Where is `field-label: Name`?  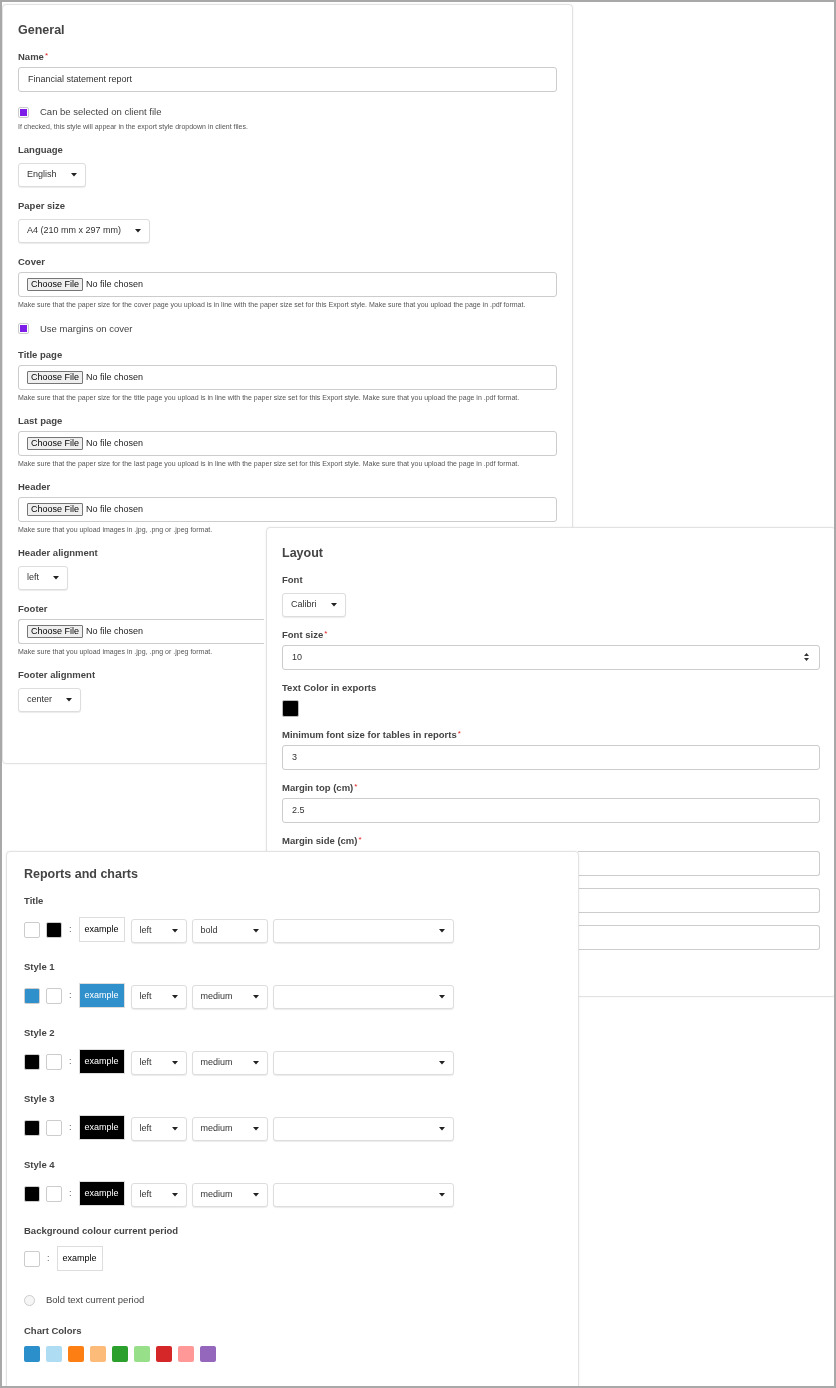 field-label: Name is located at coordinates (31, 57).